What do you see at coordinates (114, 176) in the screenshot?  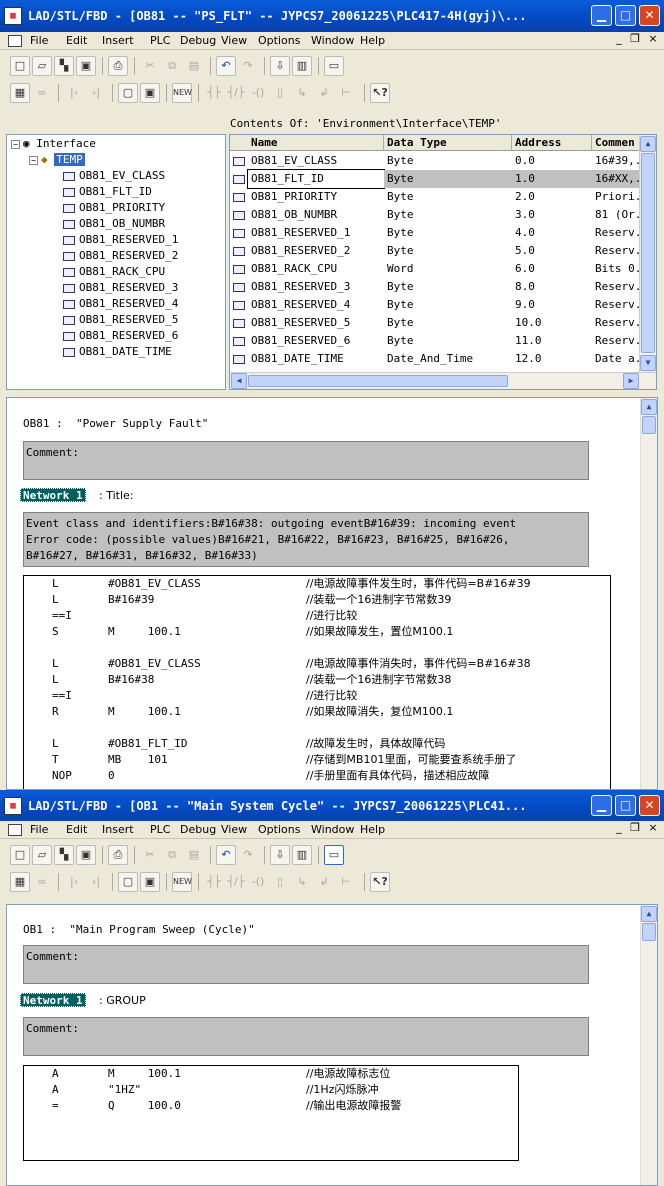 I see `tree-item: OB81_EV_CLASS` at bounding box center [114, 176].